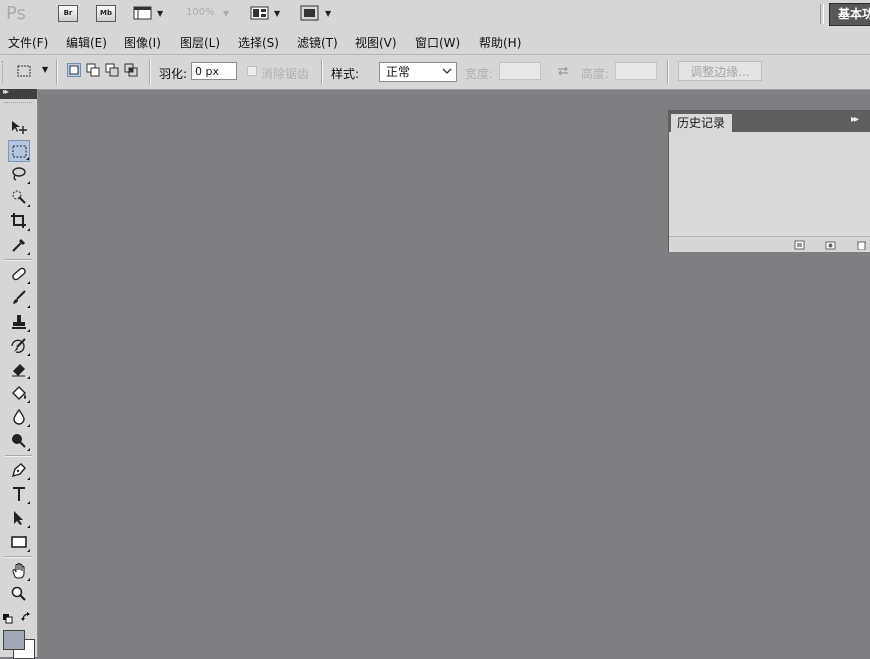 This screenshot has height=659, width=870. What do you see at coordinates (14, 640) in the screenshot?
I see `foreground-color-swatch` at bounding box center [14, 640].